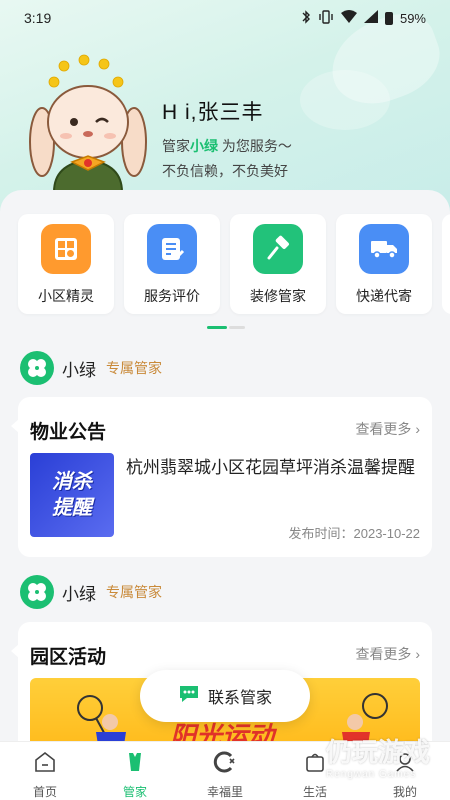  Describe the element at coordinates (387, 654) in the screenshot. I see `activity-more-link: 查看更多 ›` at that location.